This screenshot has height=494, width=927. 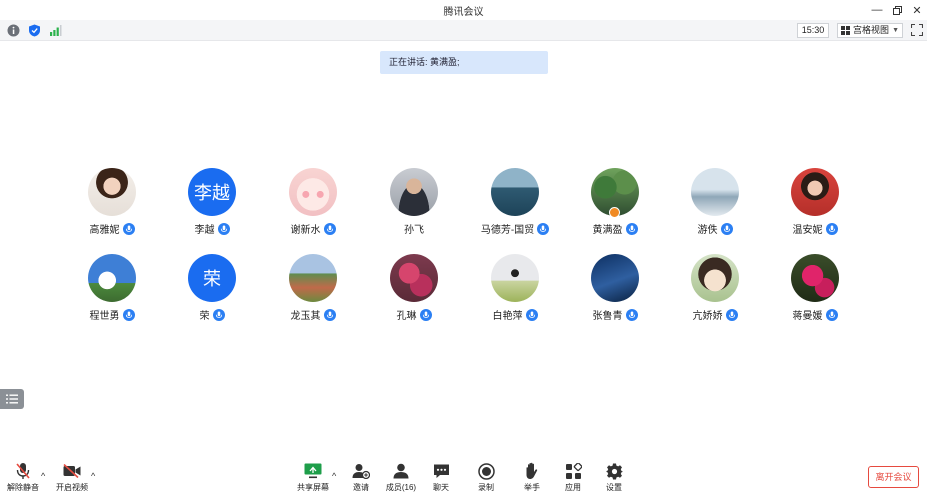 What do you see at coordinates (845, 30) in the screenshot?
I see `grid-icon` at bounding box center [845, 30].